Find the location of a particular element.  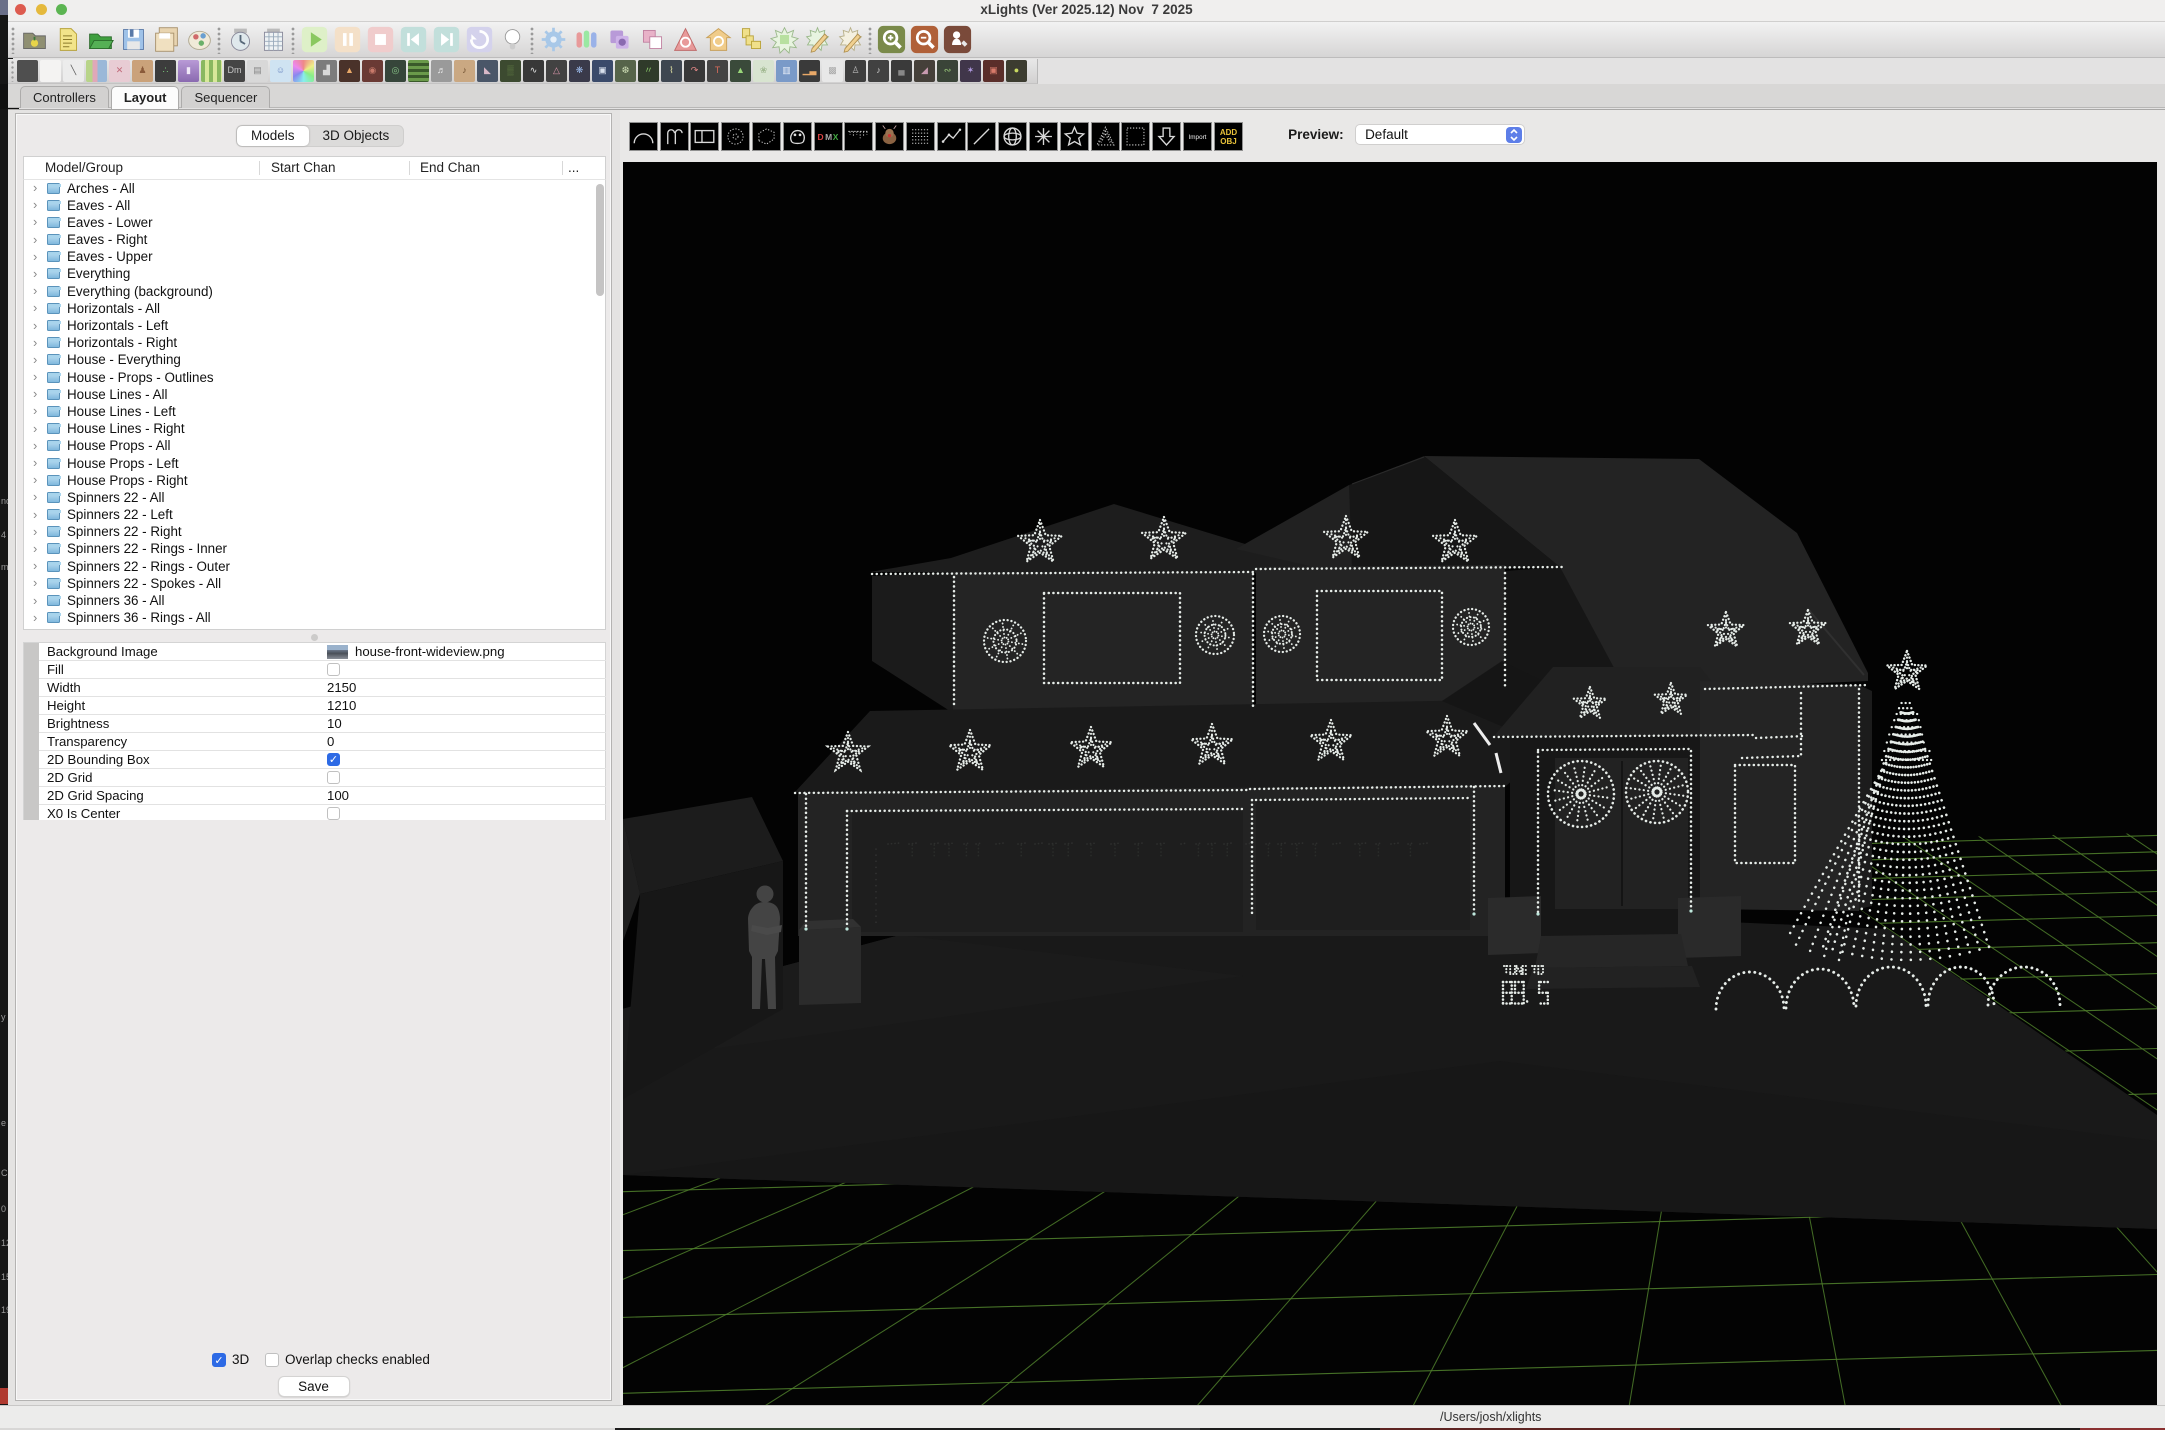

svg-text: M is located at coordinates (828, 137).